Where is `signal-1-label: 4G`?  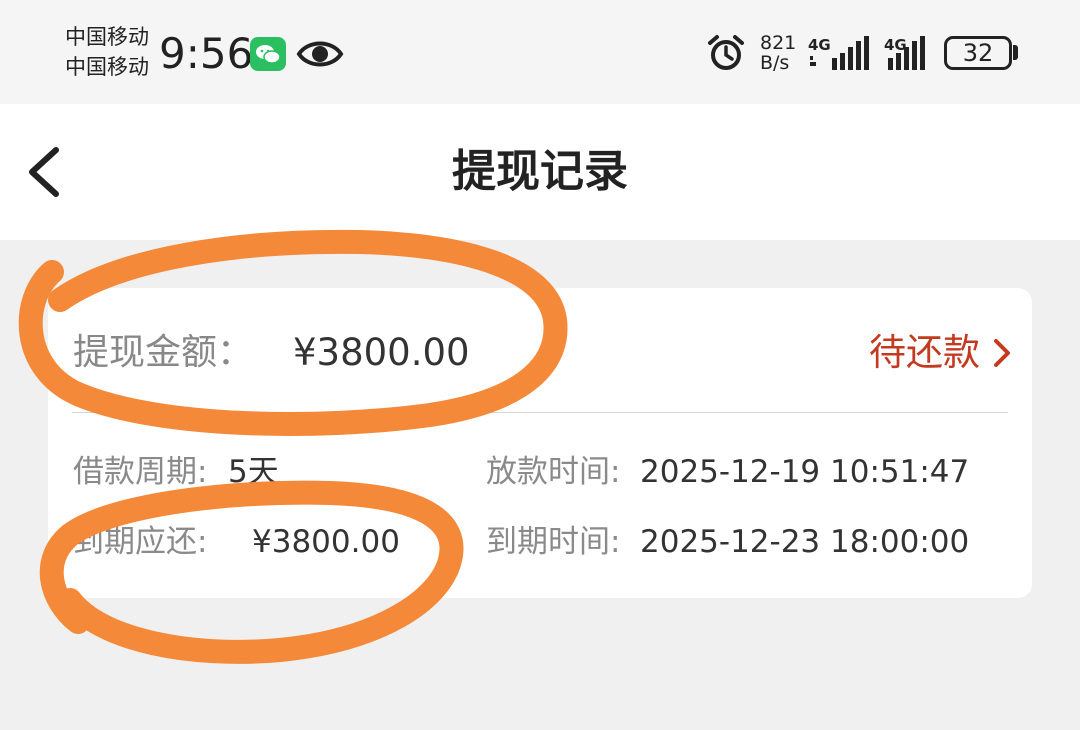
signal-1-label: 4G is located at coordinates (819, 45).